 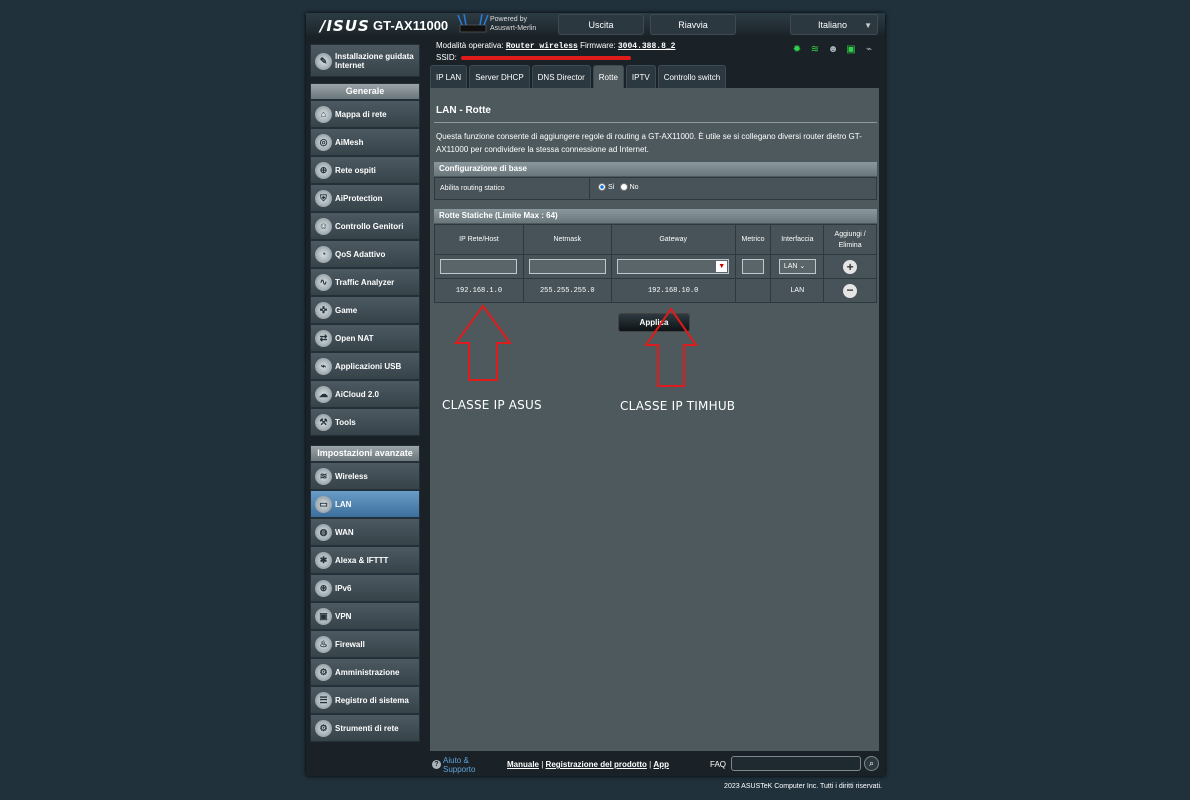 What do you see at coordinates (869, 49) in the screenshot?
I see `usb-status-icon: ⌁` at bounding box center [869, 49].